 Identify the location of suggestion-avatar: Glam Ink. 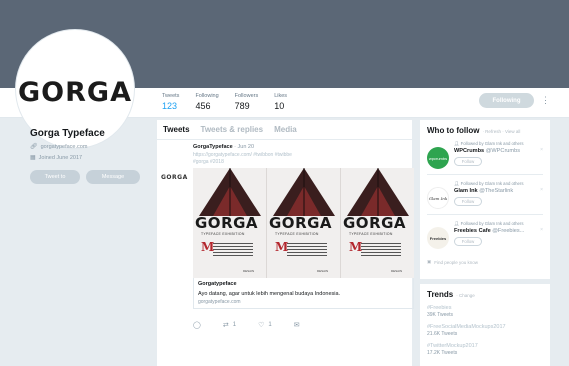
(438, 198).